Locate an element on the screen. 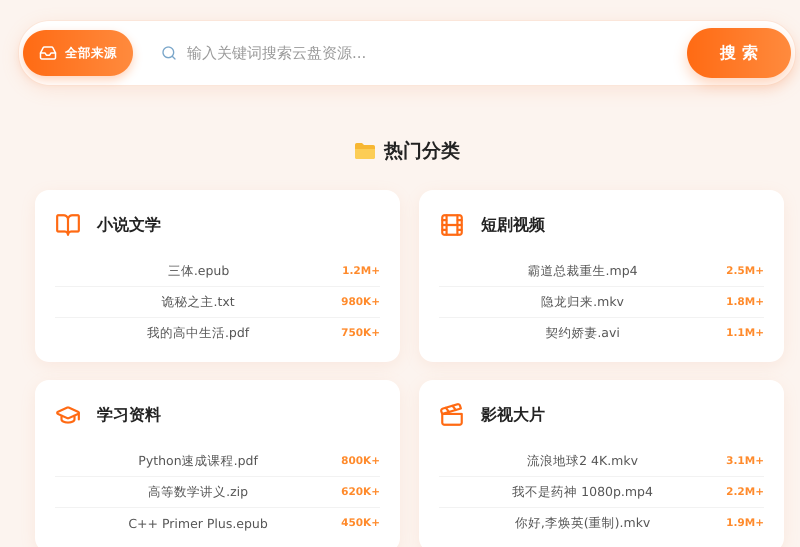  file-name-link: 流浪地球2 4K.mkv is located at coordinates (582, 461).